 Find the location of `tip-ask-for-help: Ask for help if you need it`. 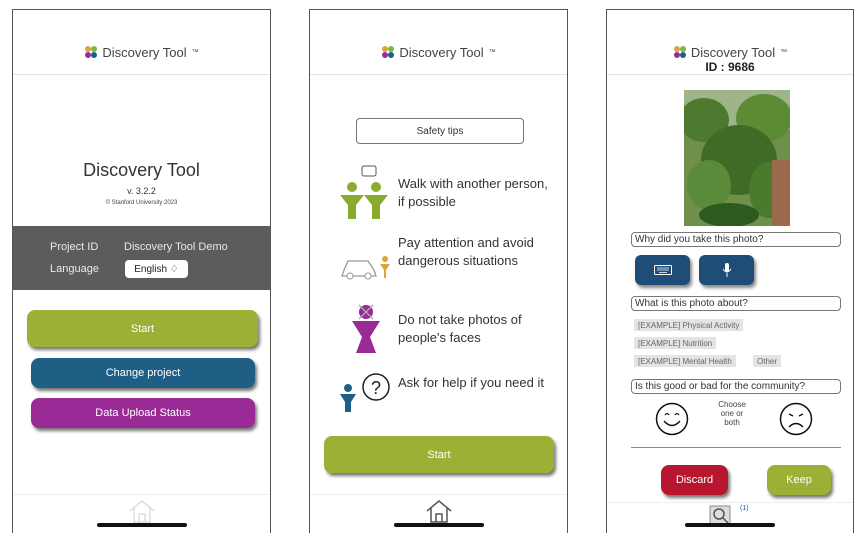

tip-ask-for-help: Ask for help if you need it is located at coordinates (471, 382).